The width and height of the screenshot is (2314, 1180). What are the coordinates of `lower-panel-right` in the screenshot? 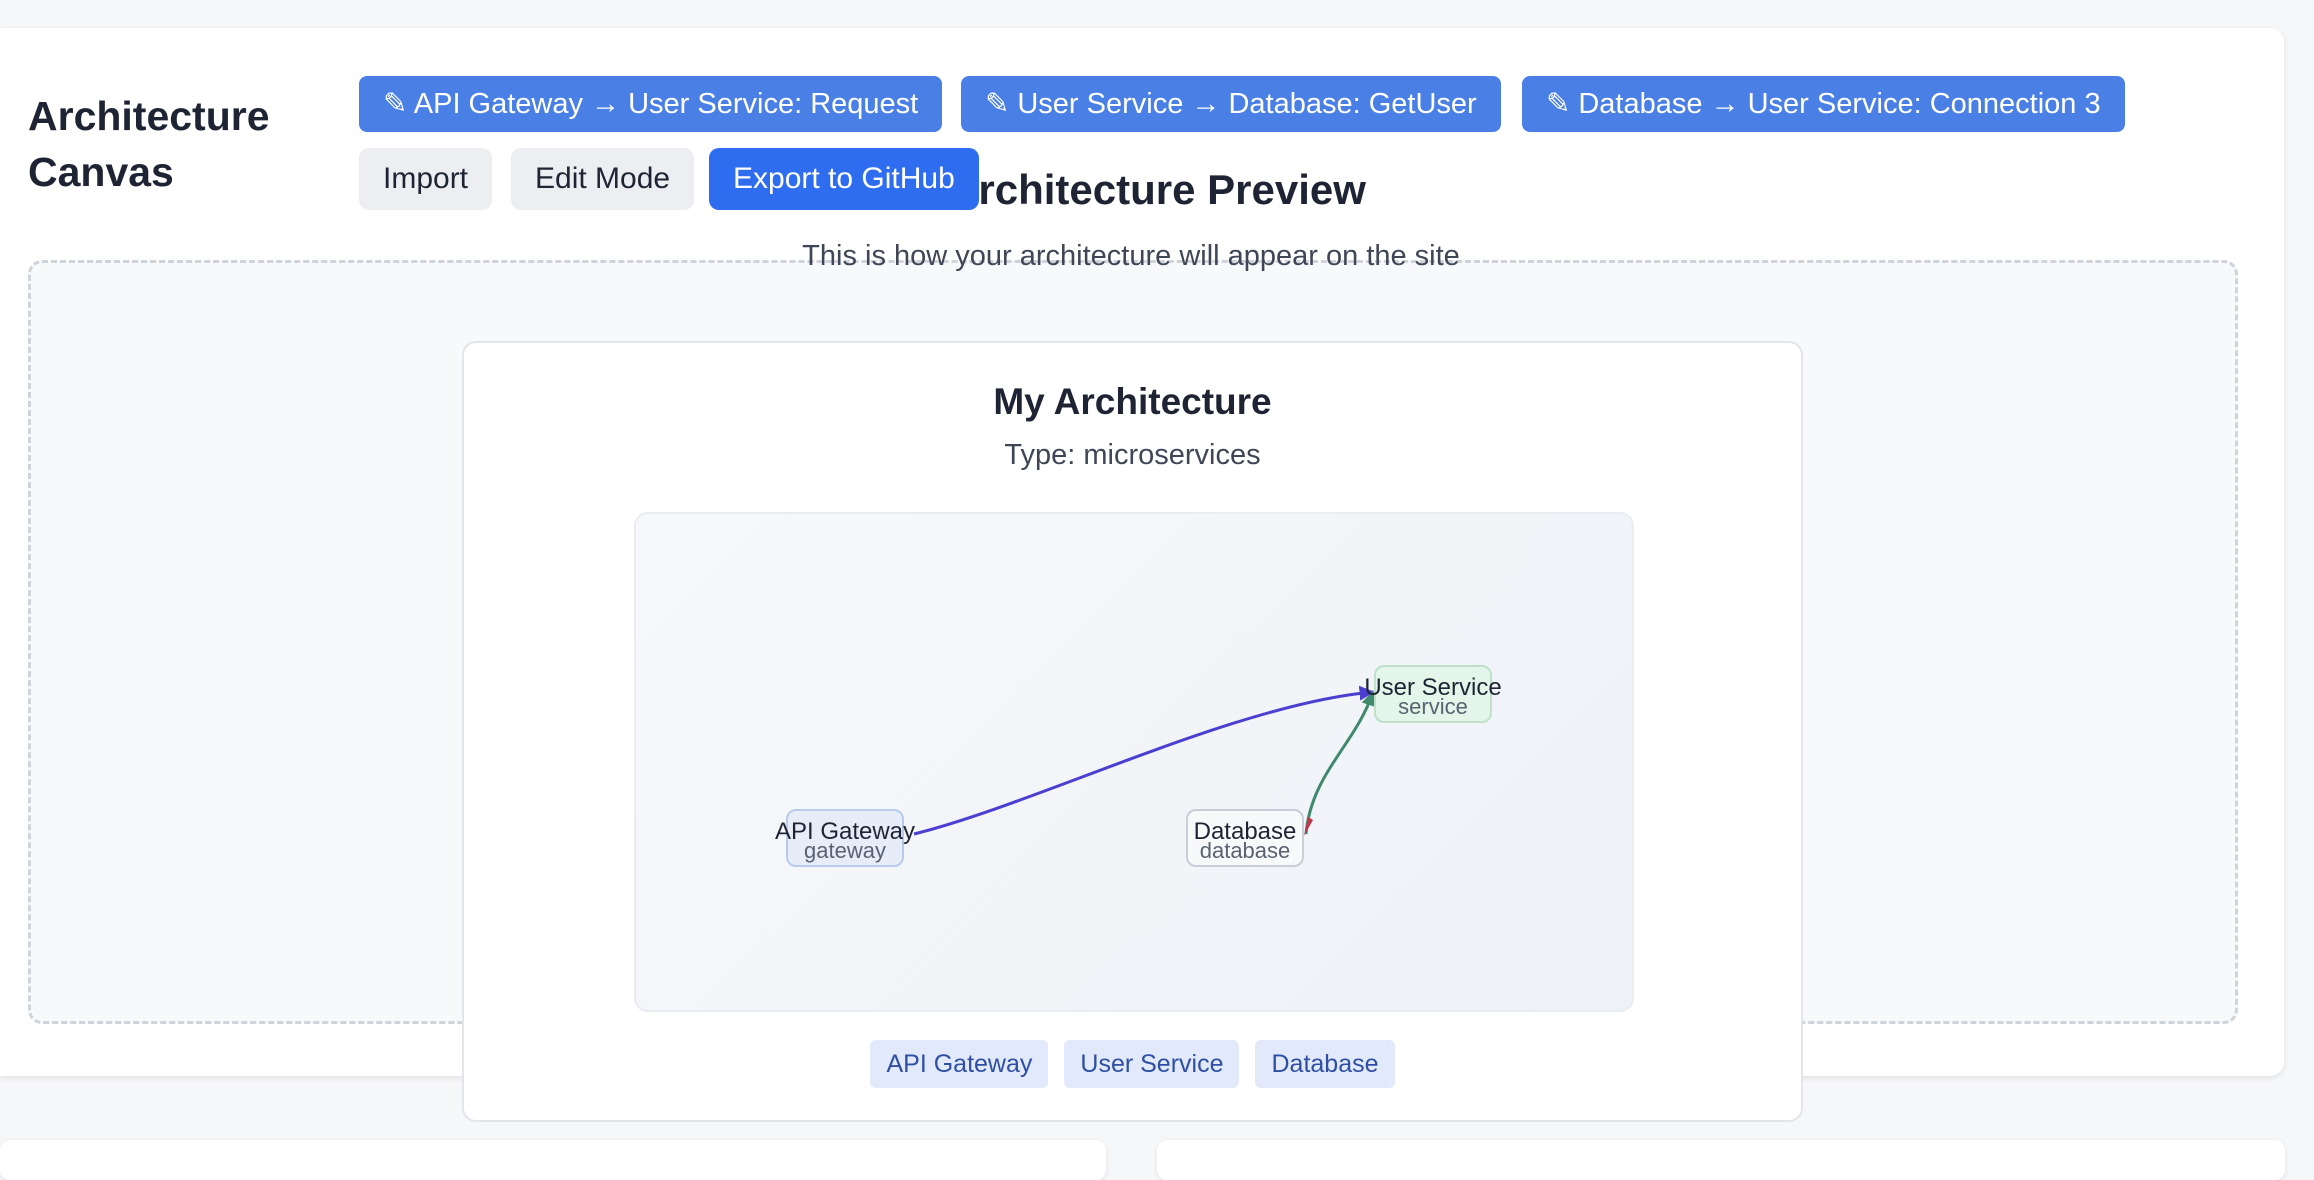 It's located at (1721, 1160).